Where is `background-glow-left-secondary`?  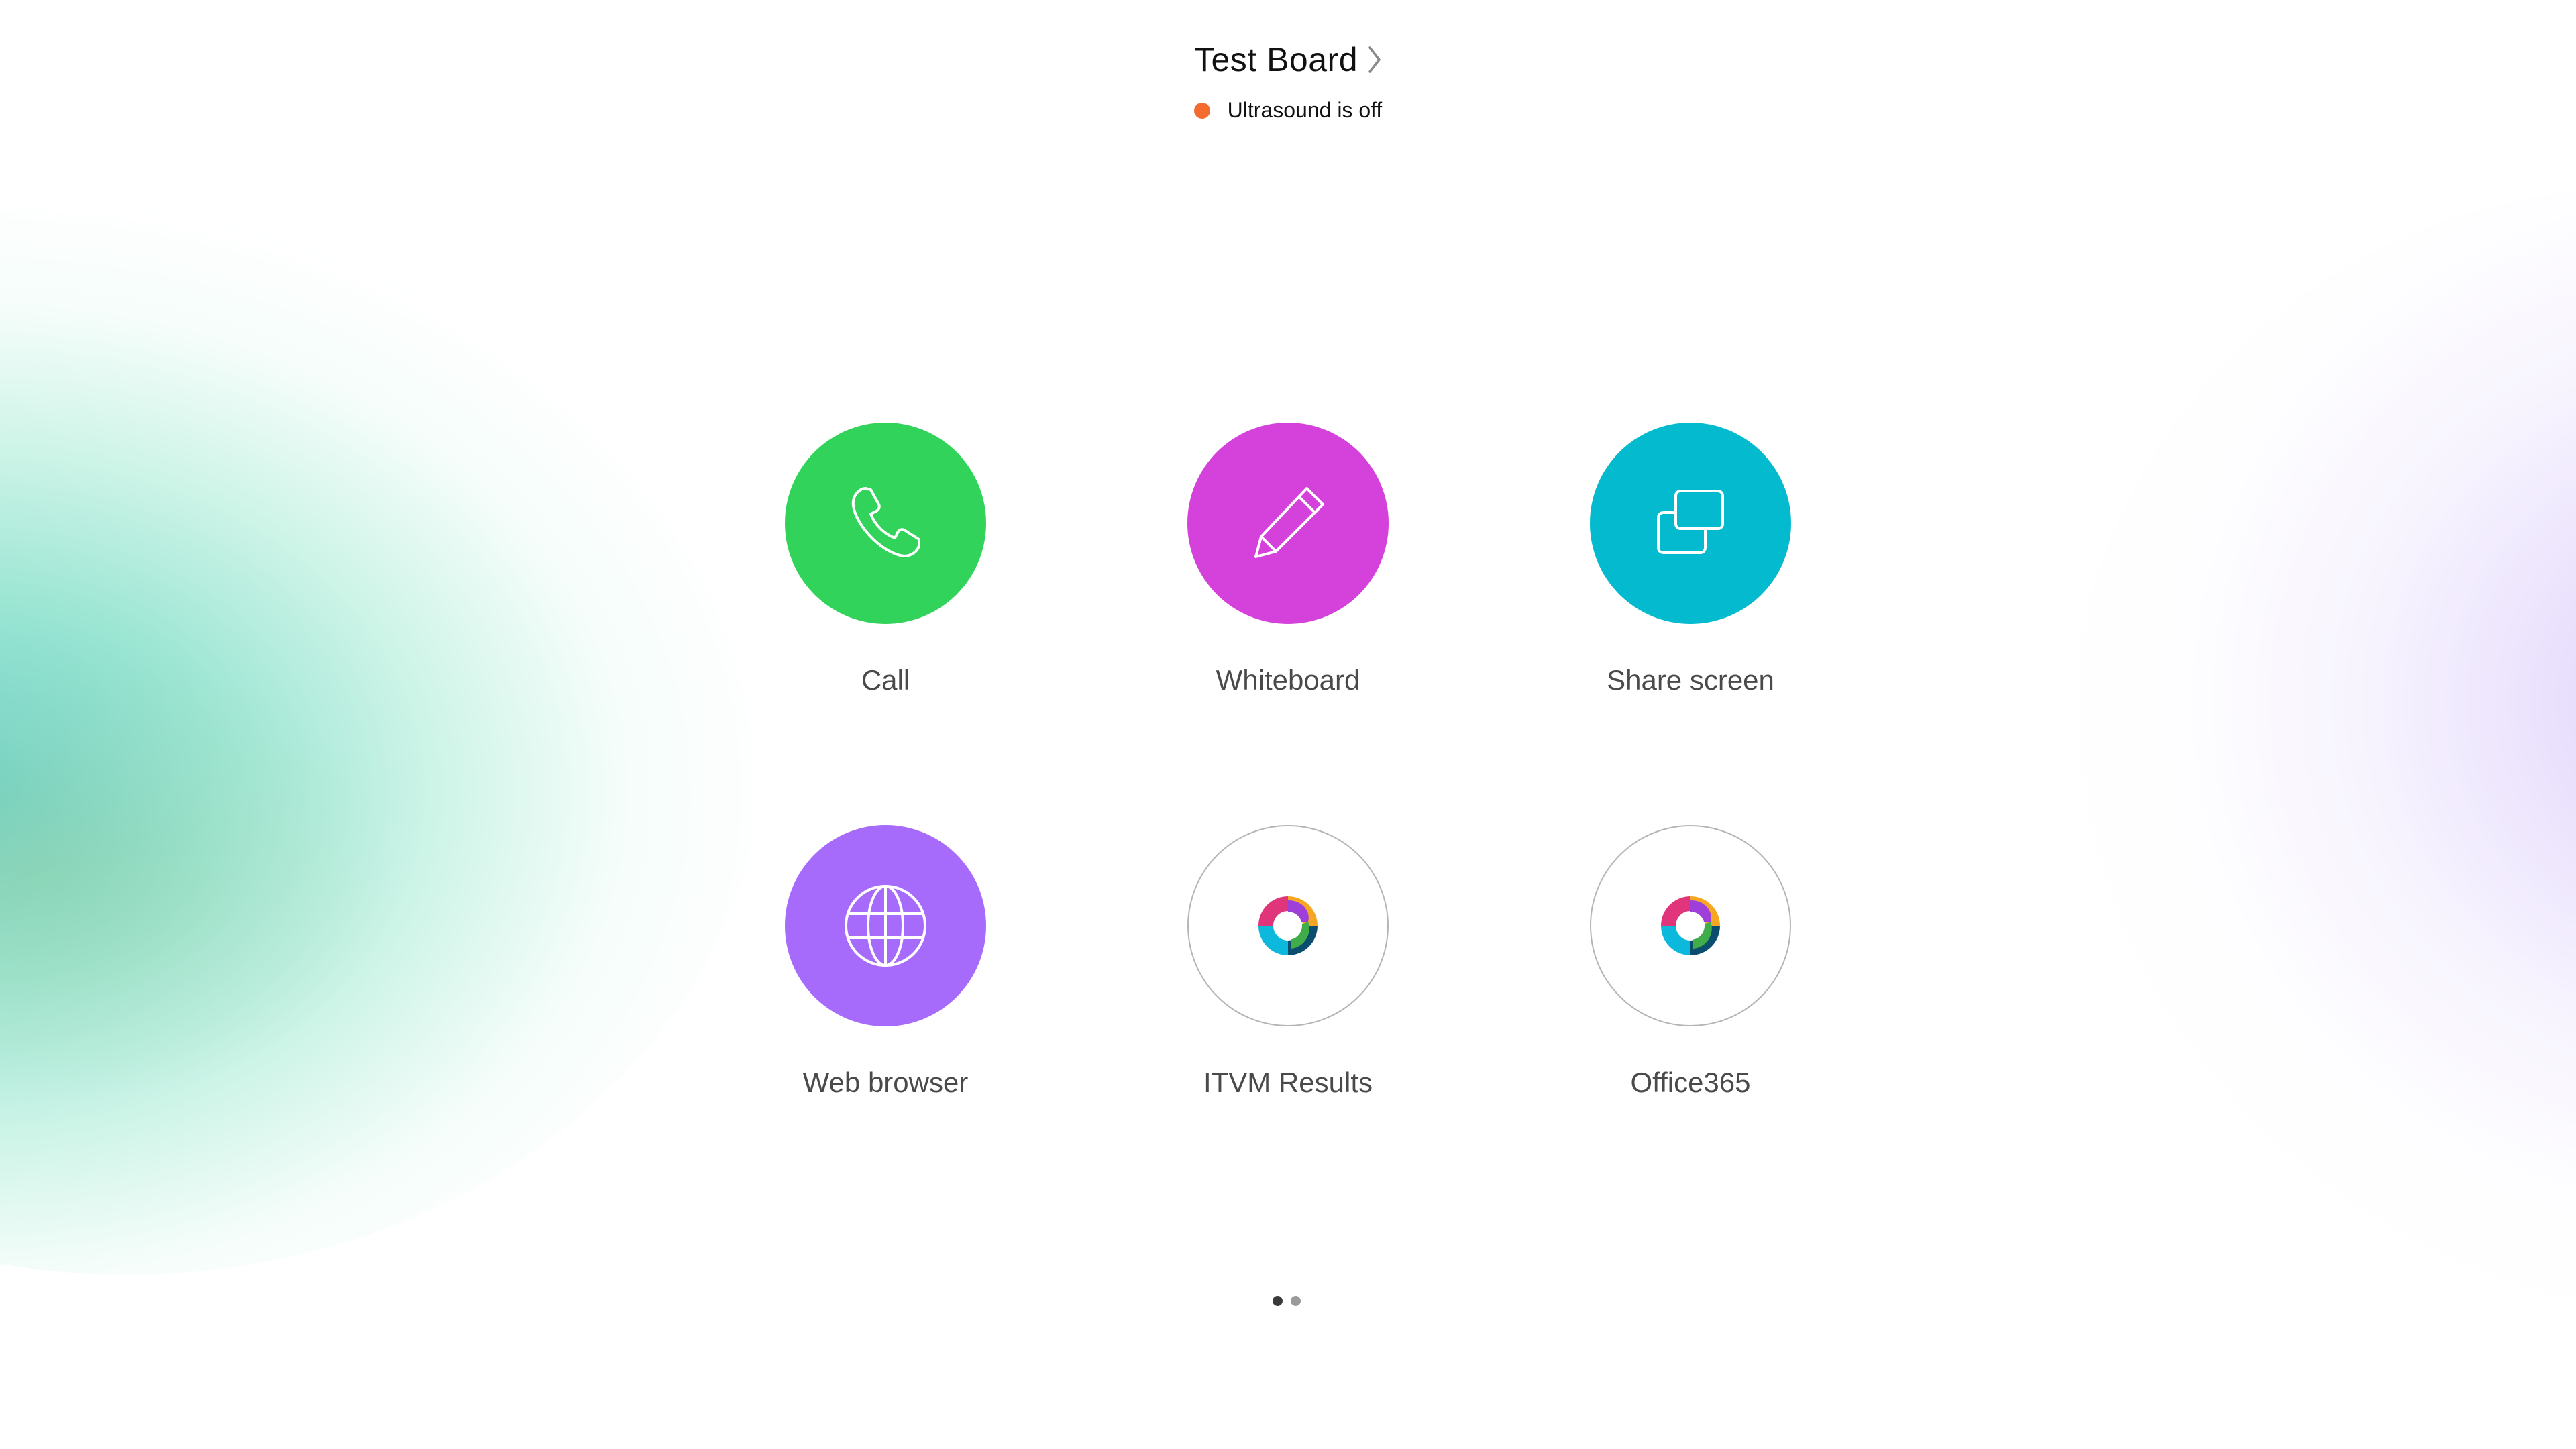 background-glow-left-secondary is located at coordinates (201, 872).